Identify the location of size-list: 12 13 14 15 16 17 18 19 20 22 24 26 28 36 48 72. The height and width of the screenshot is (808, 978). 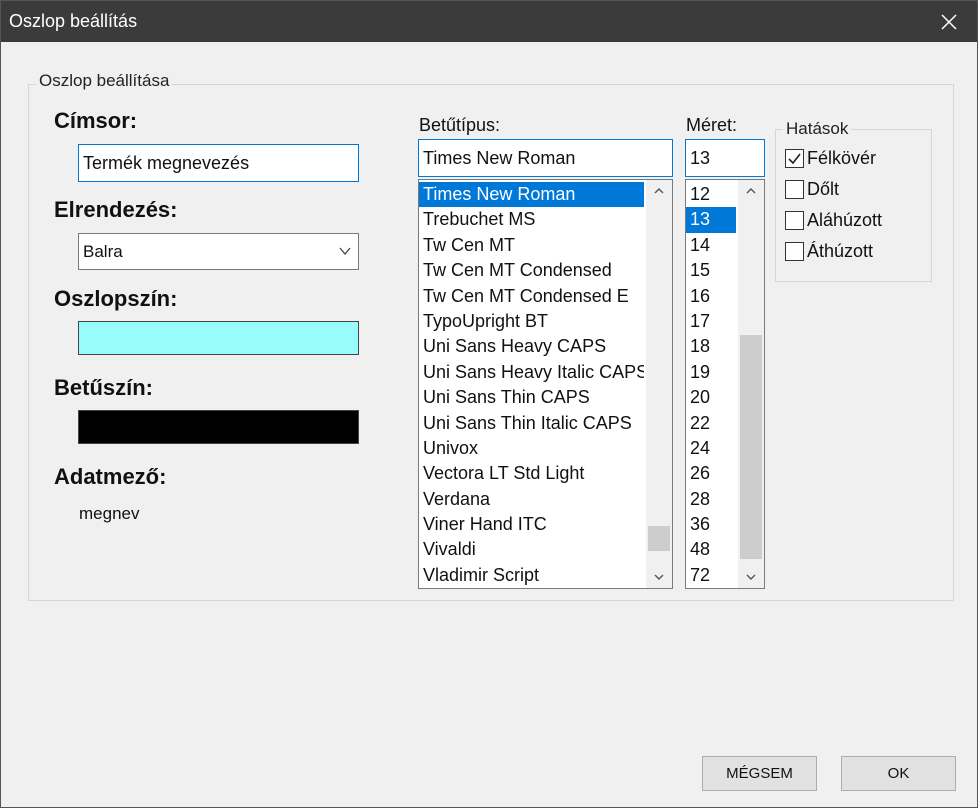
(725, 384).